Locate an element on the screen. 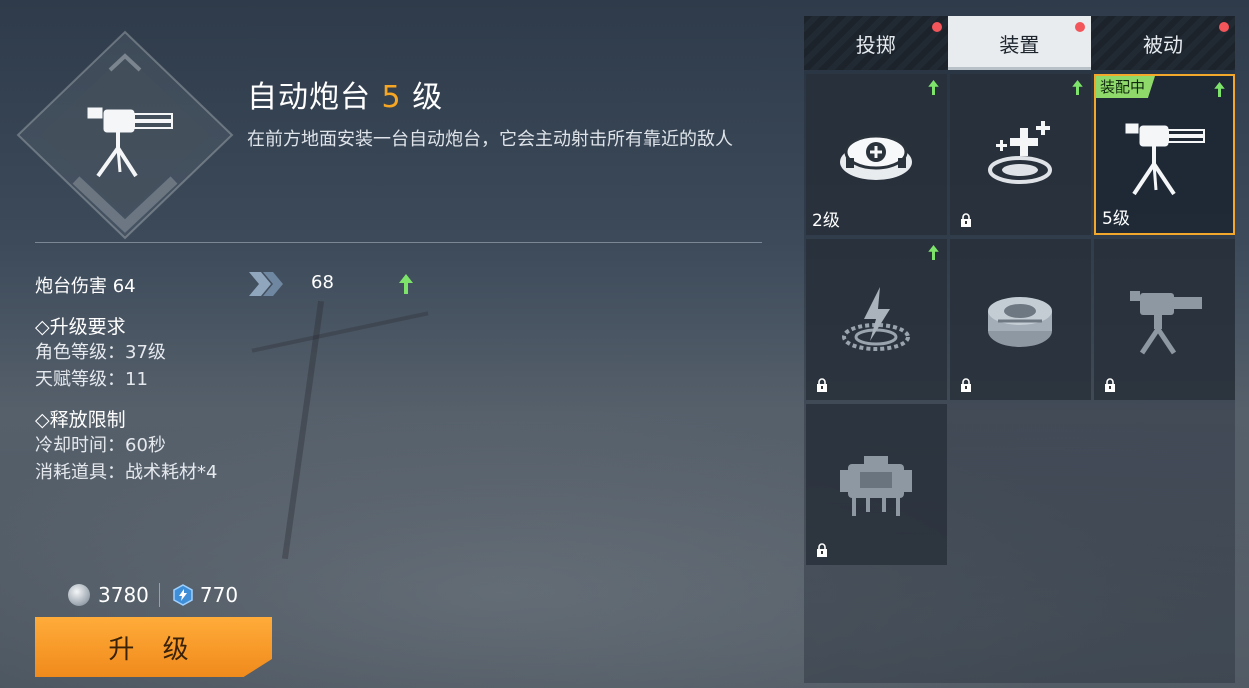 The height and width of the screenshot is (688, 1249). divider is located at coordinates (398, 242).